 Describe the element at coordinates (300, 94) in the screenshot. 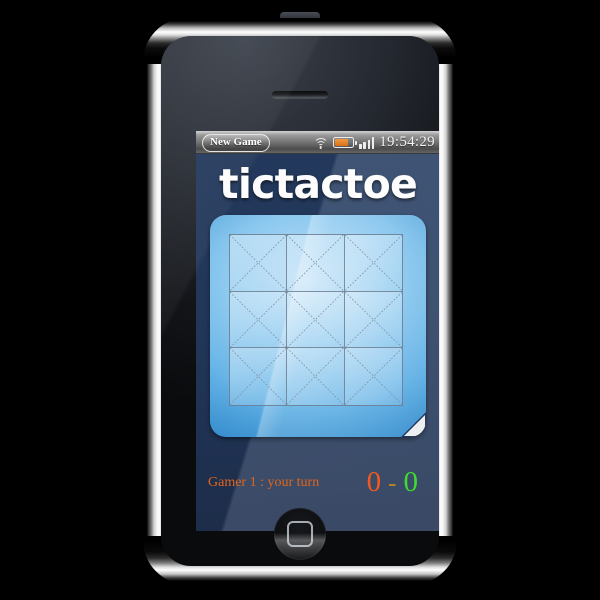

I see `earpiece-speaker-icon` at that location.